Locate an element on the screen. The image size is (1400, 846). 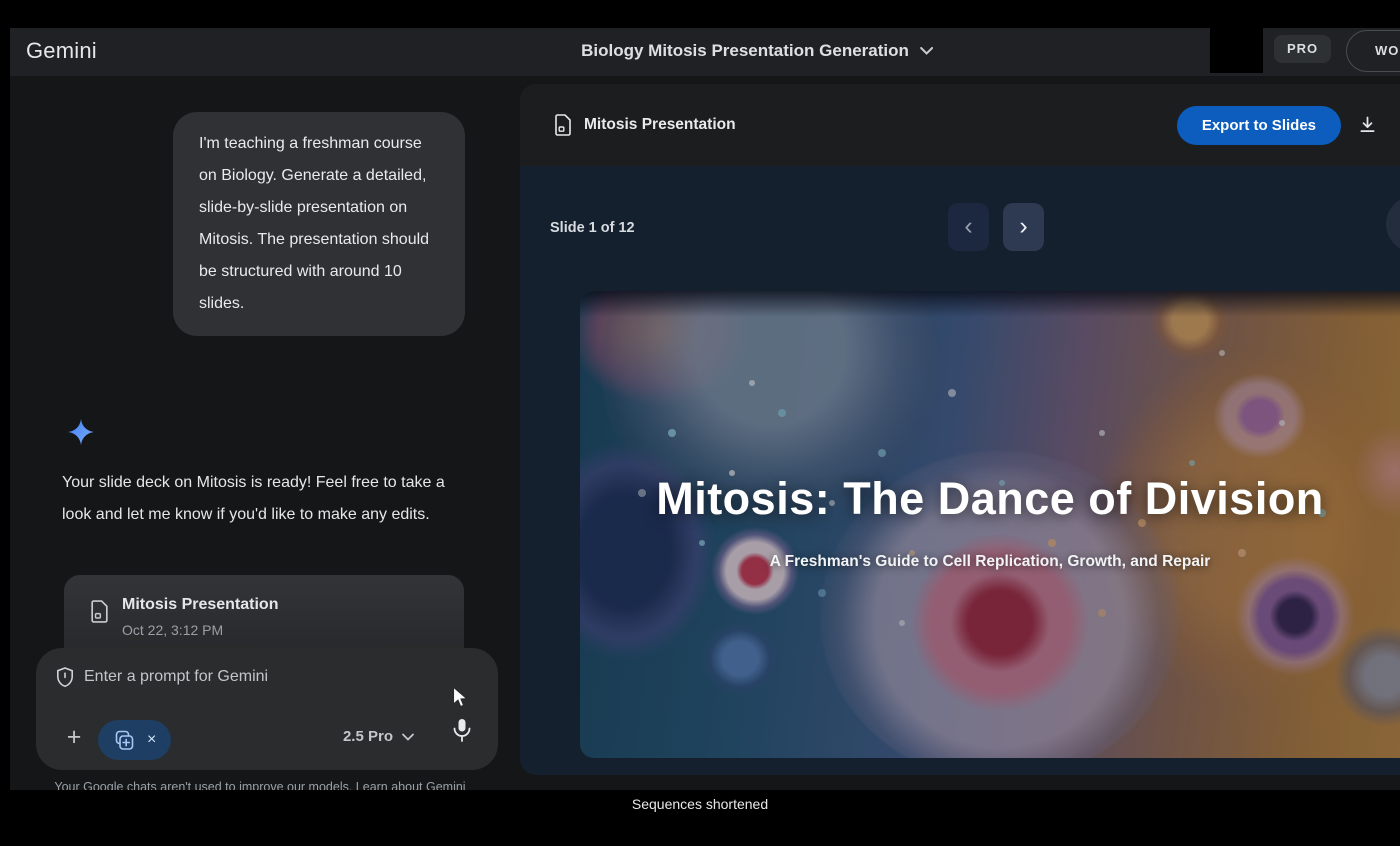
download-icon is located at coordinates (1367, 124).